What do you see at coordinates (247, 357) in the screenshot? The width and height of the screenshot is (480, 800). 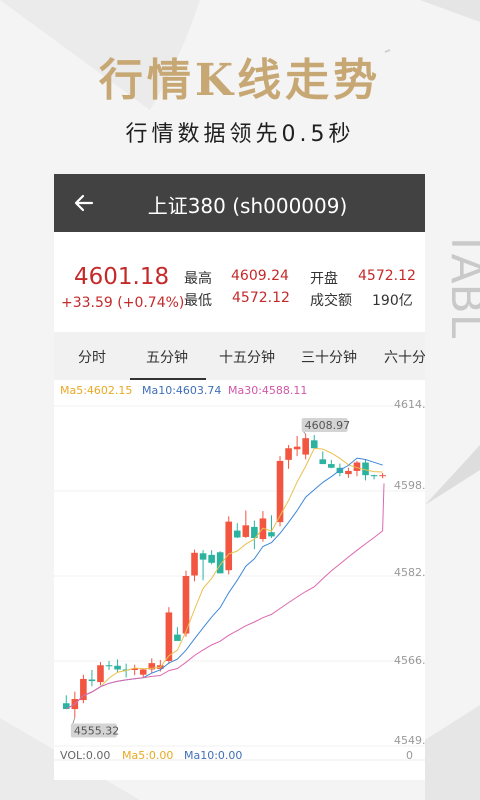 I see `tab-15min: 十五分钟` at bounding box center [247, 357].